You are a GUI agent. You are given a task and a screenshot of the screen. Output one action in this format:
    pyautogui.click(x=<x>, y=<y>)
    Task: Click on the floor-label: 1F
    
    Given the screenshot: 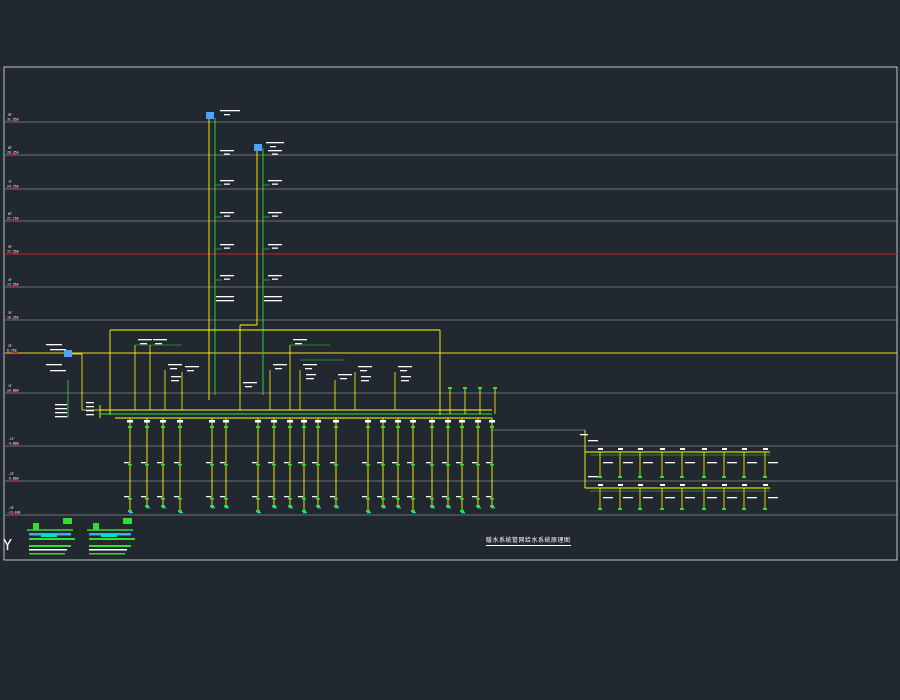 What is the action you would take?
    pyautogui.click(x=10, y=386)
    